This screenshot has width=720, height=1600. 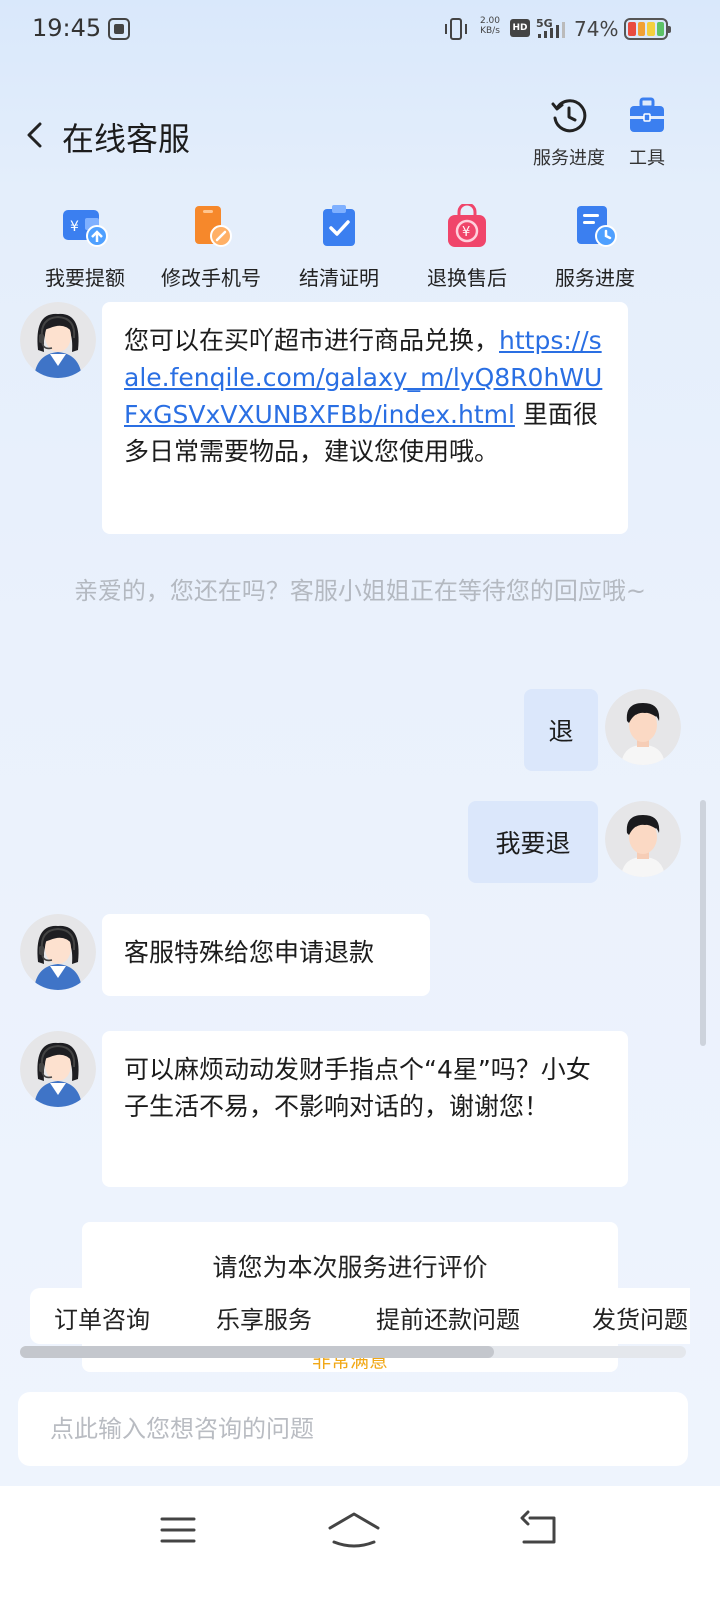 I want to click on chip-early-repayment: 提前还款问题, so click(x=448, y=1317).